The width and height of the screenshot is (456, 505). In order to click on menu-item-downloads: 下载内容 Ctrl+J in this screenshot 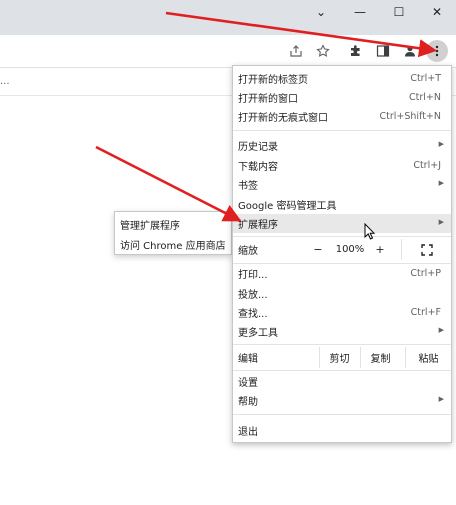, I will do `click(342, 165)`.